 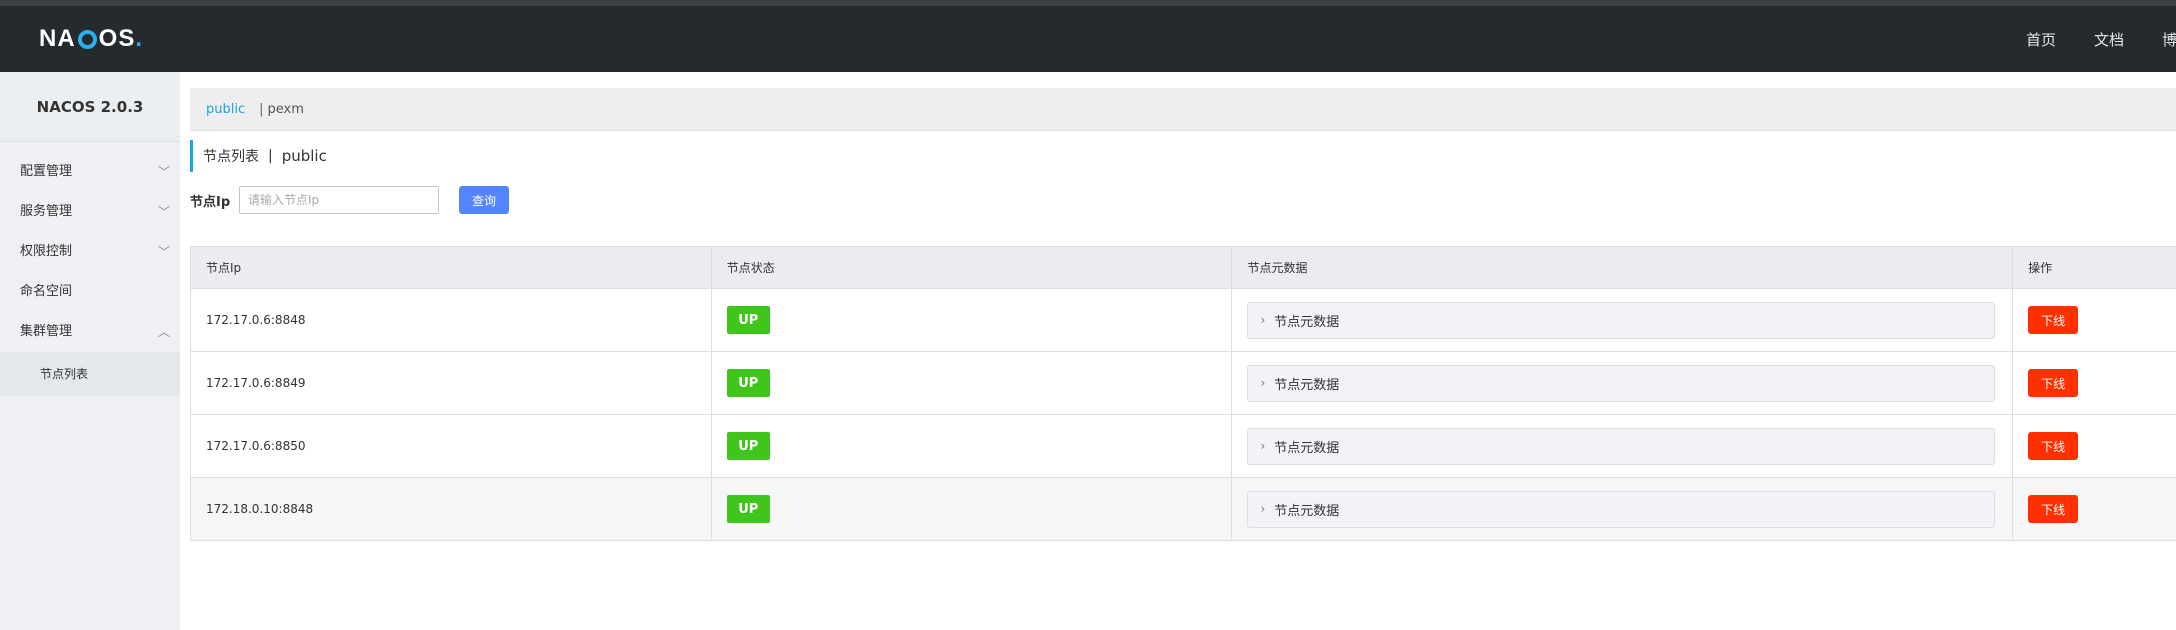 I want to click on search-label: 节点Ip, so click(x=210, y=202).